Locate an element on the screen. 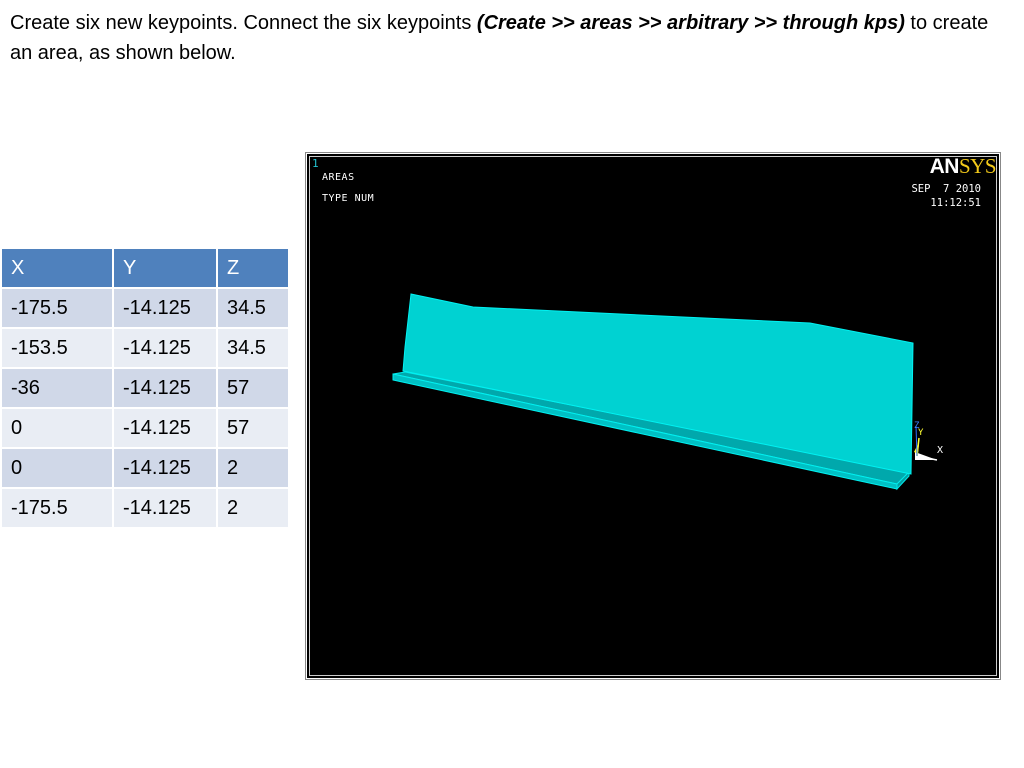 The height and width of the screenshot is (768, 1024). cell-x: -36 is located at coordinates (57, 388).